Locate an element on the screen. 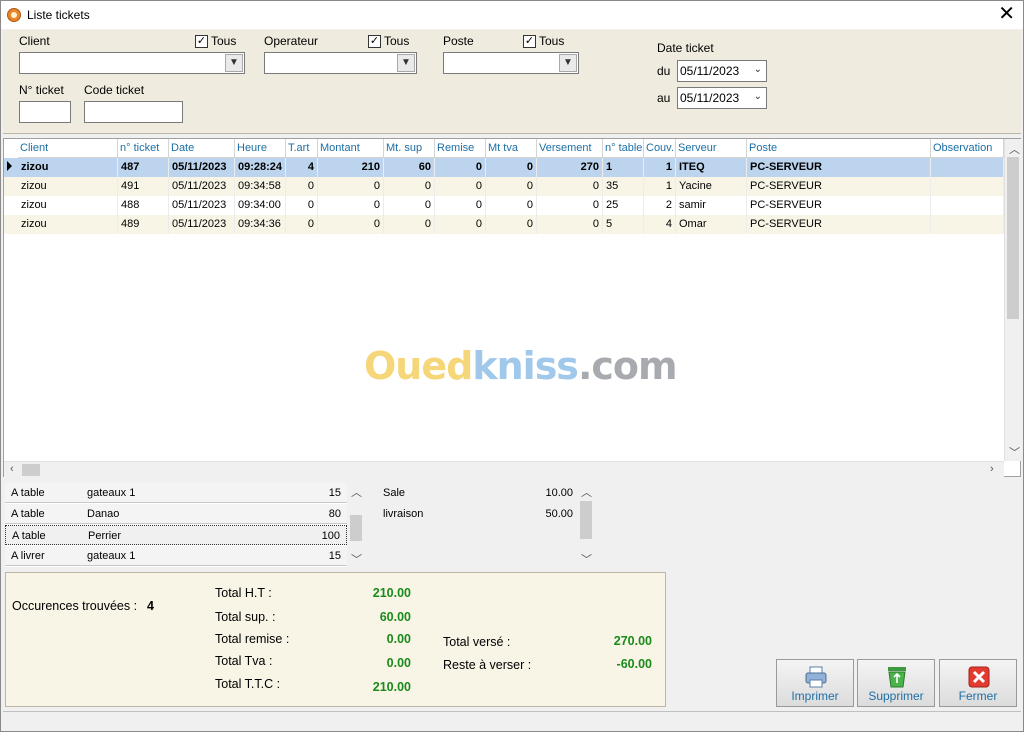 The width and height of the screenshot is (1024, 732). imprimer-label: Imprimer is located at coordinates (815, 696).